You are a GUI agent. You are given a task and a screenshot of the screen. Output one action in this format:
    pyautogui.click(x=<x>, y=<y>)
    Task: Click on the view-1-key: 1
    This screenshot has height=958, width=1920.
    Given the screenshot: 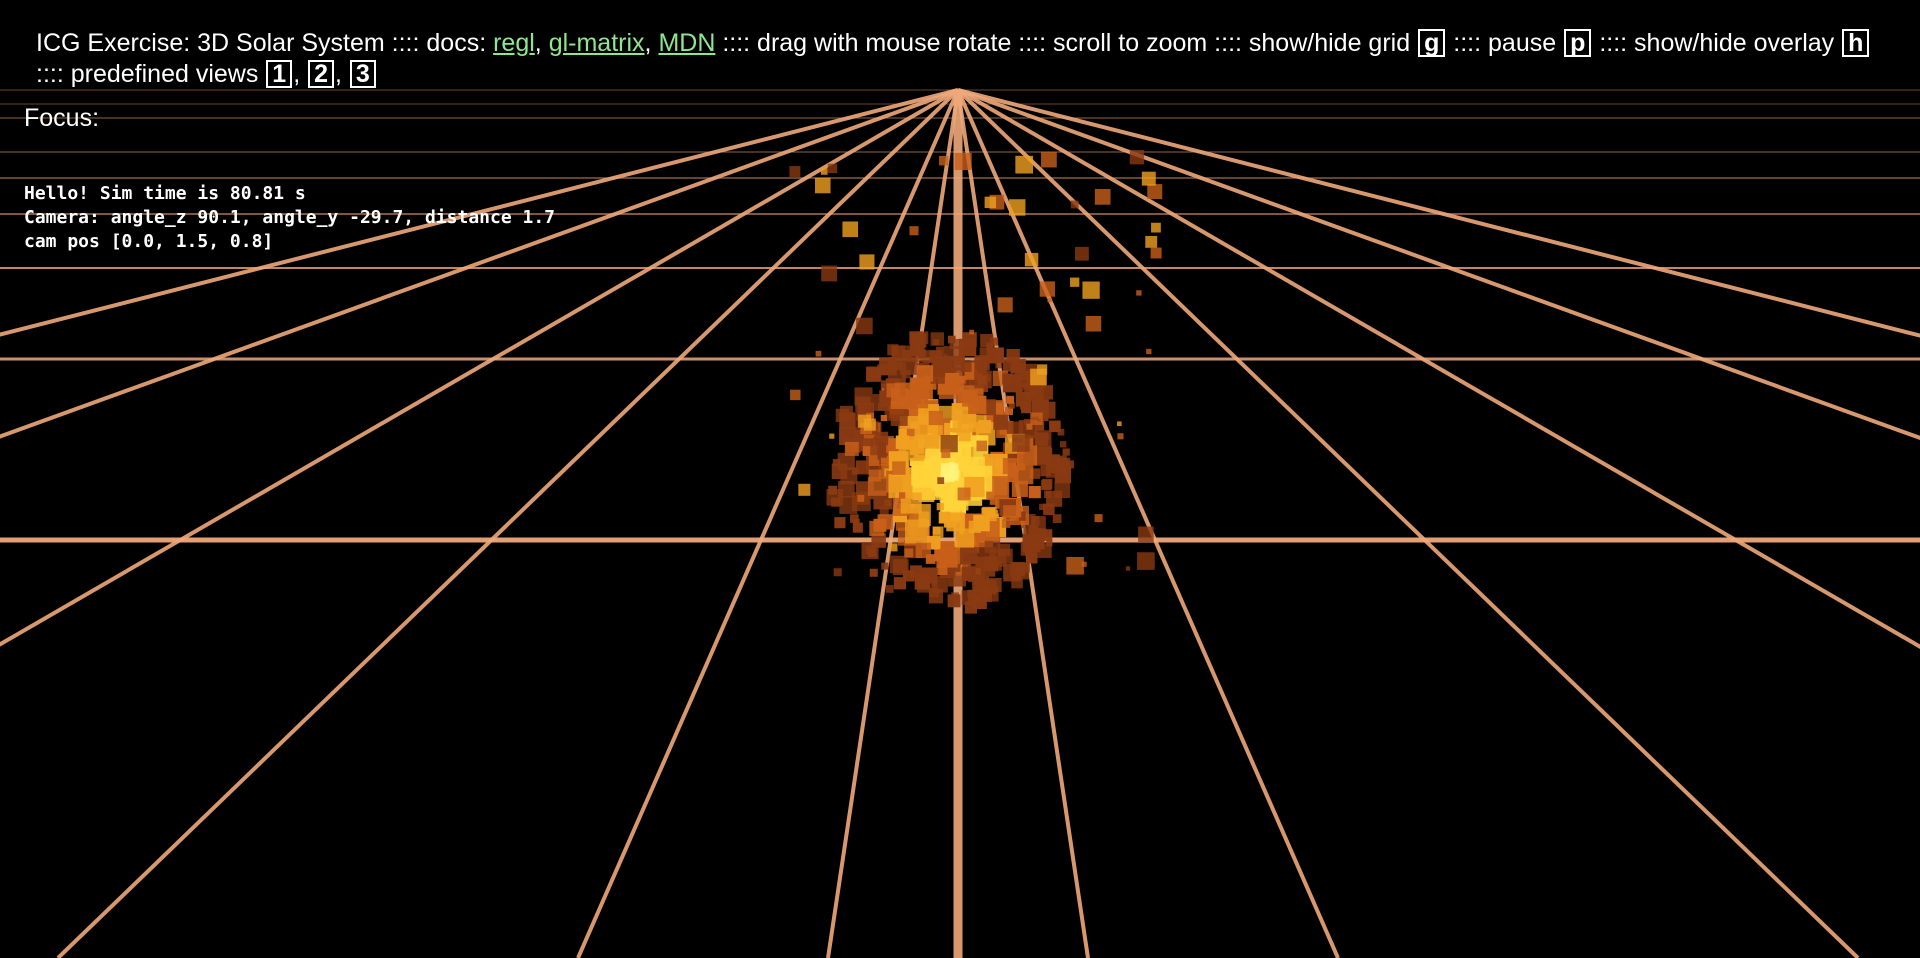 What is the action you would take?
    pyautogui.click(x=279, y=74)
    